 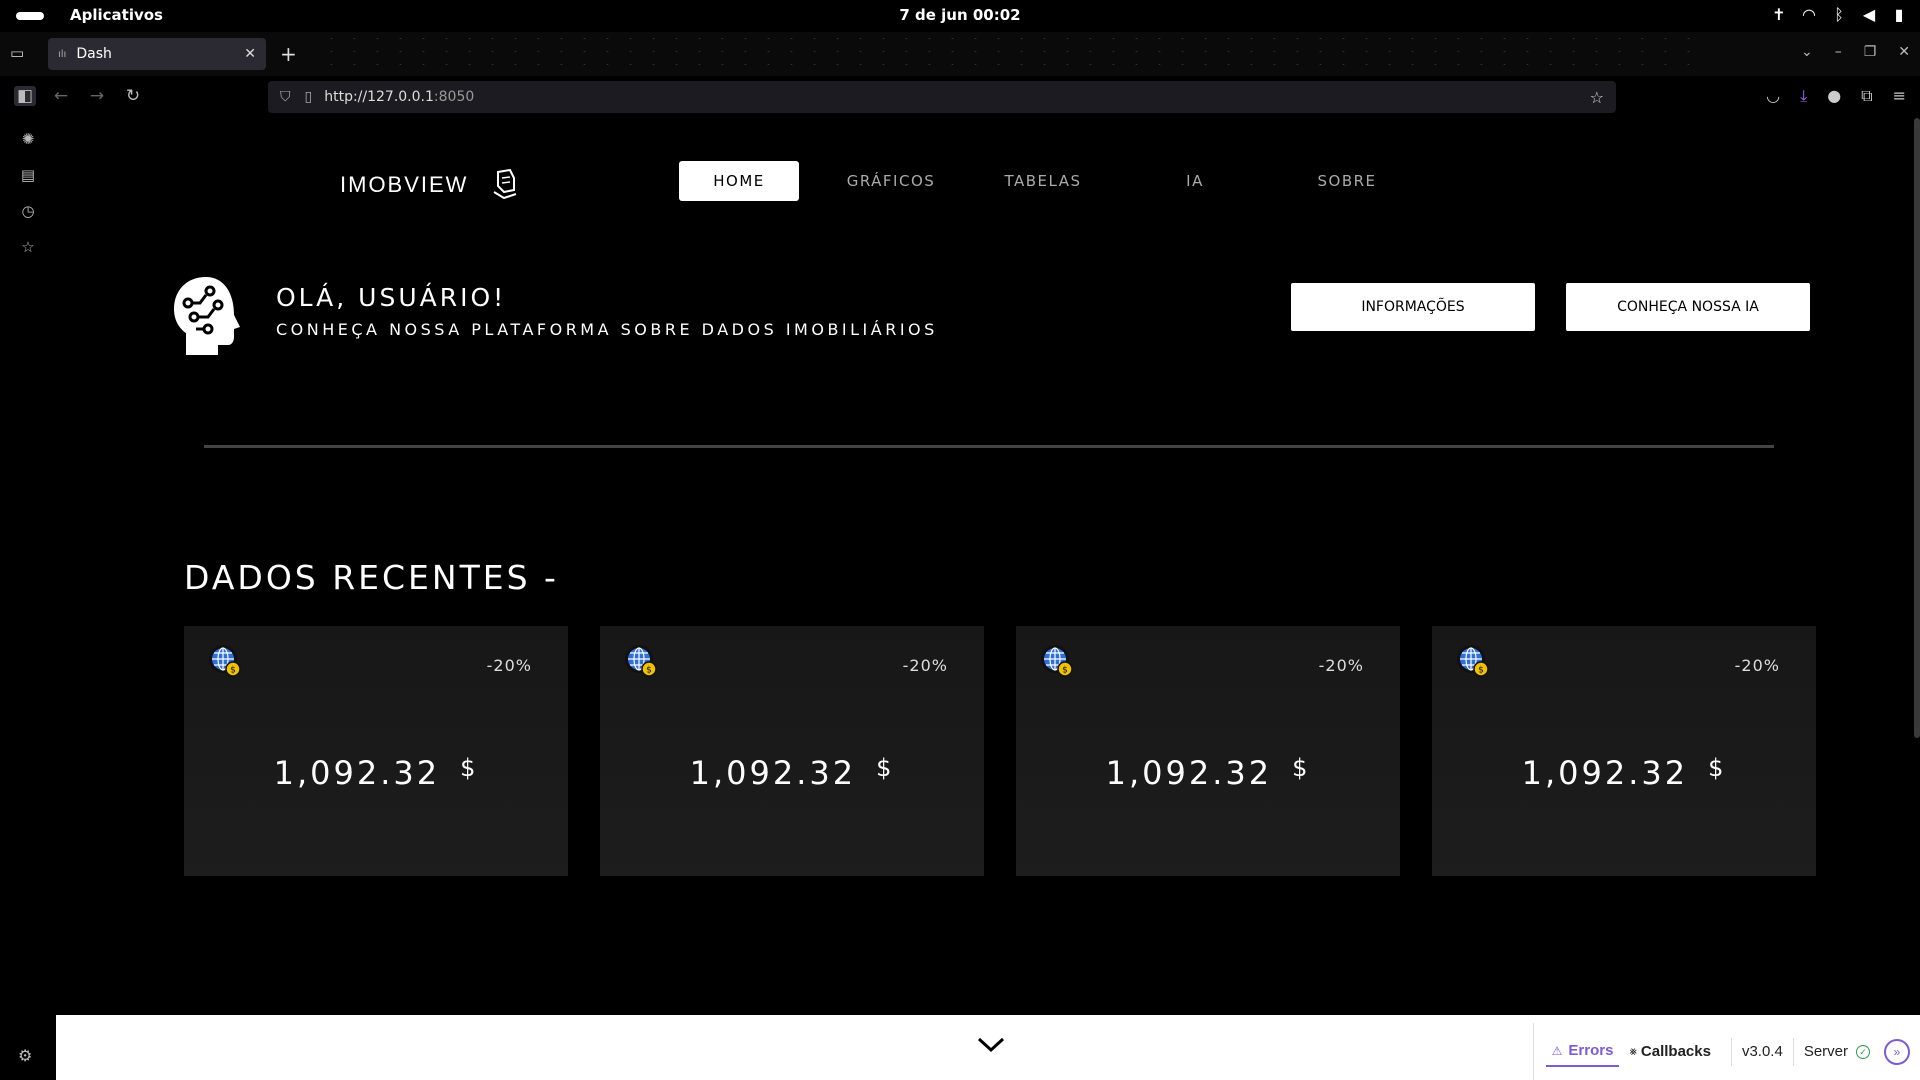 I want to click on tracking-protection-icon: ⛉, so click(x=285, y=97).